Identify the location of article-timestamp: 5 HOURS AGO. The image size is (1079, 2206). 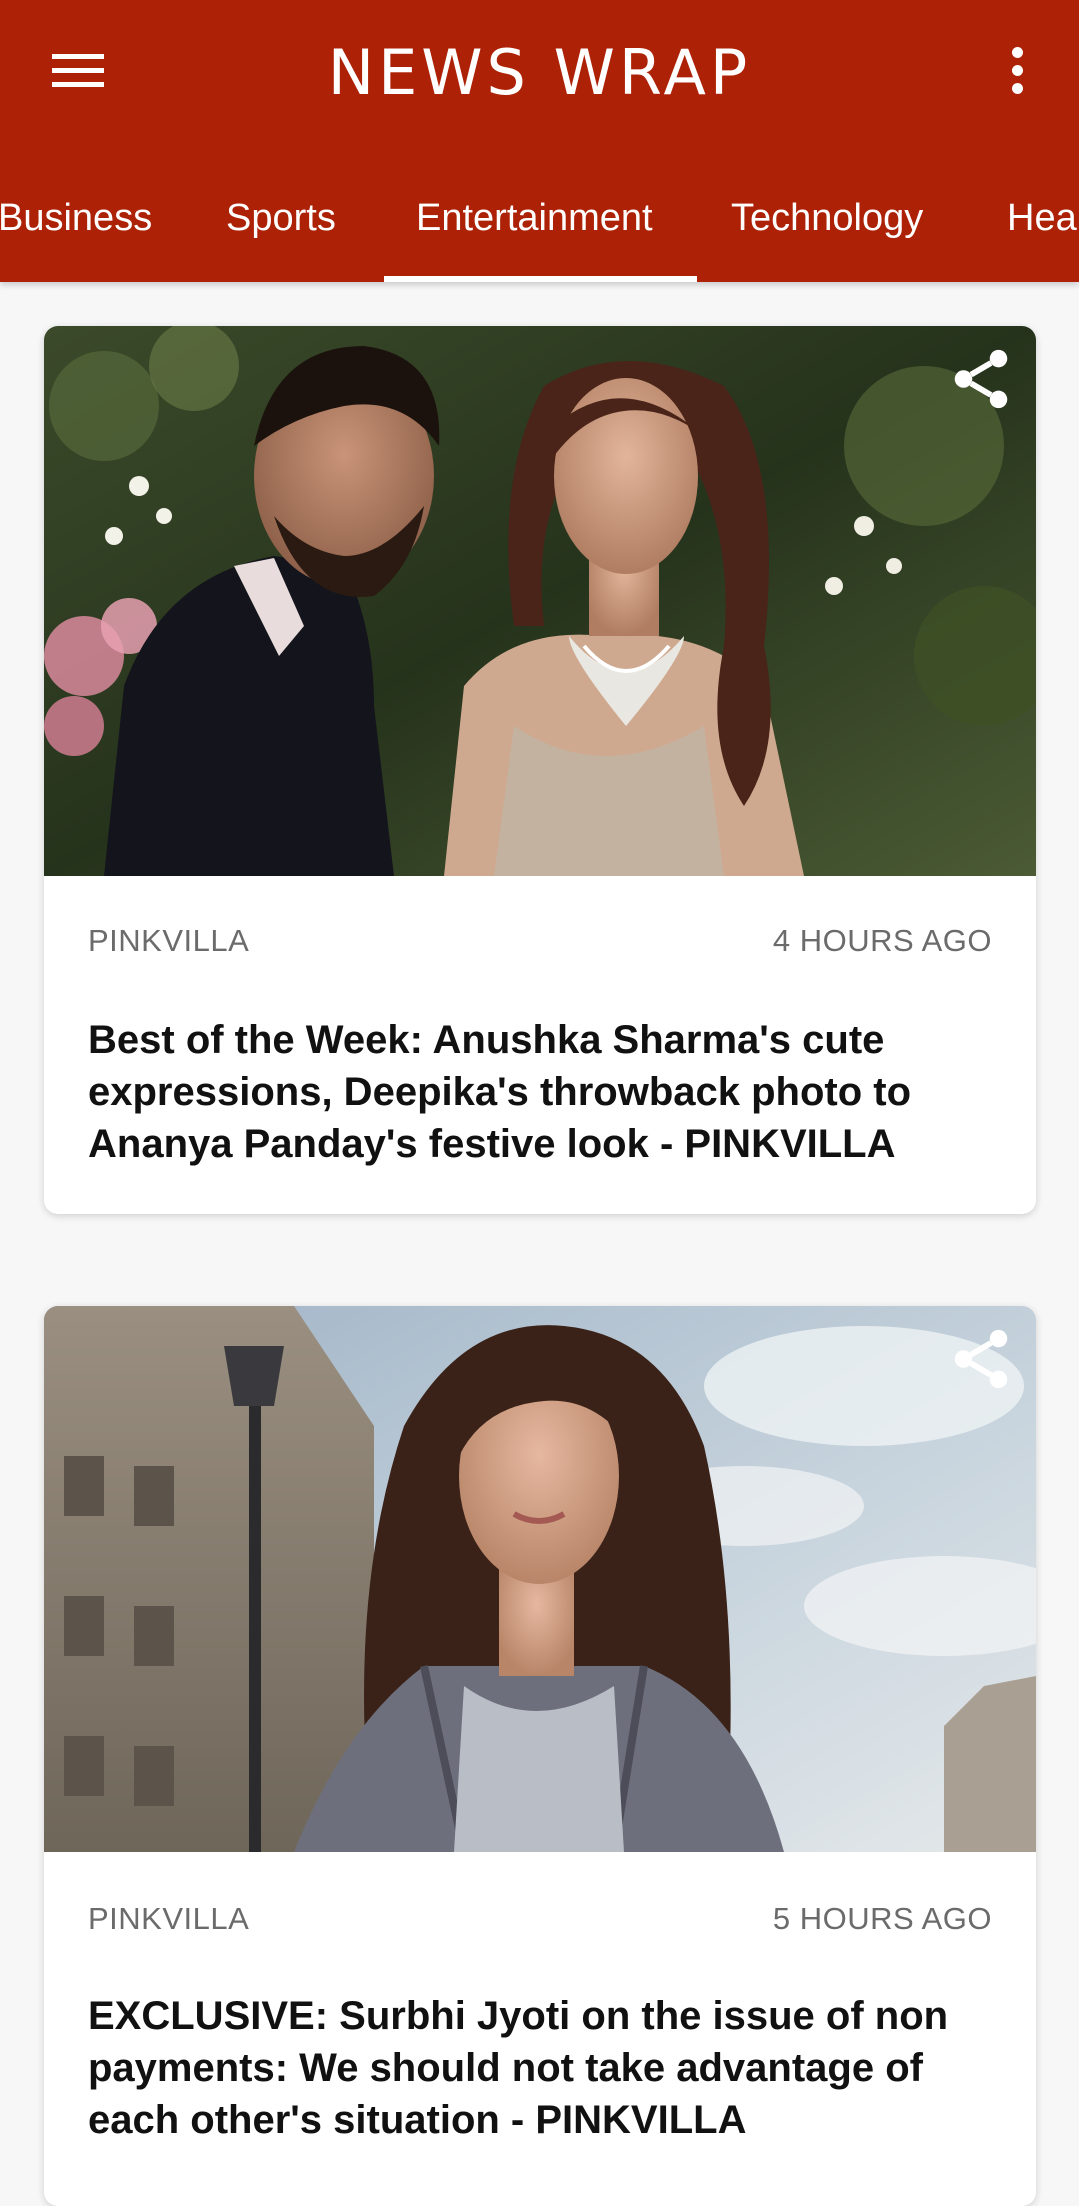
(882, 1918).